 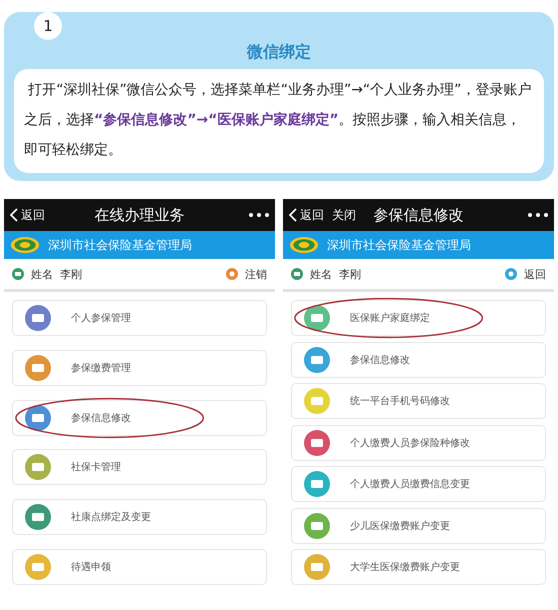 I want to click on menu-item: 个人缴费人员缴费信息变更, so click(x=418, y=484).